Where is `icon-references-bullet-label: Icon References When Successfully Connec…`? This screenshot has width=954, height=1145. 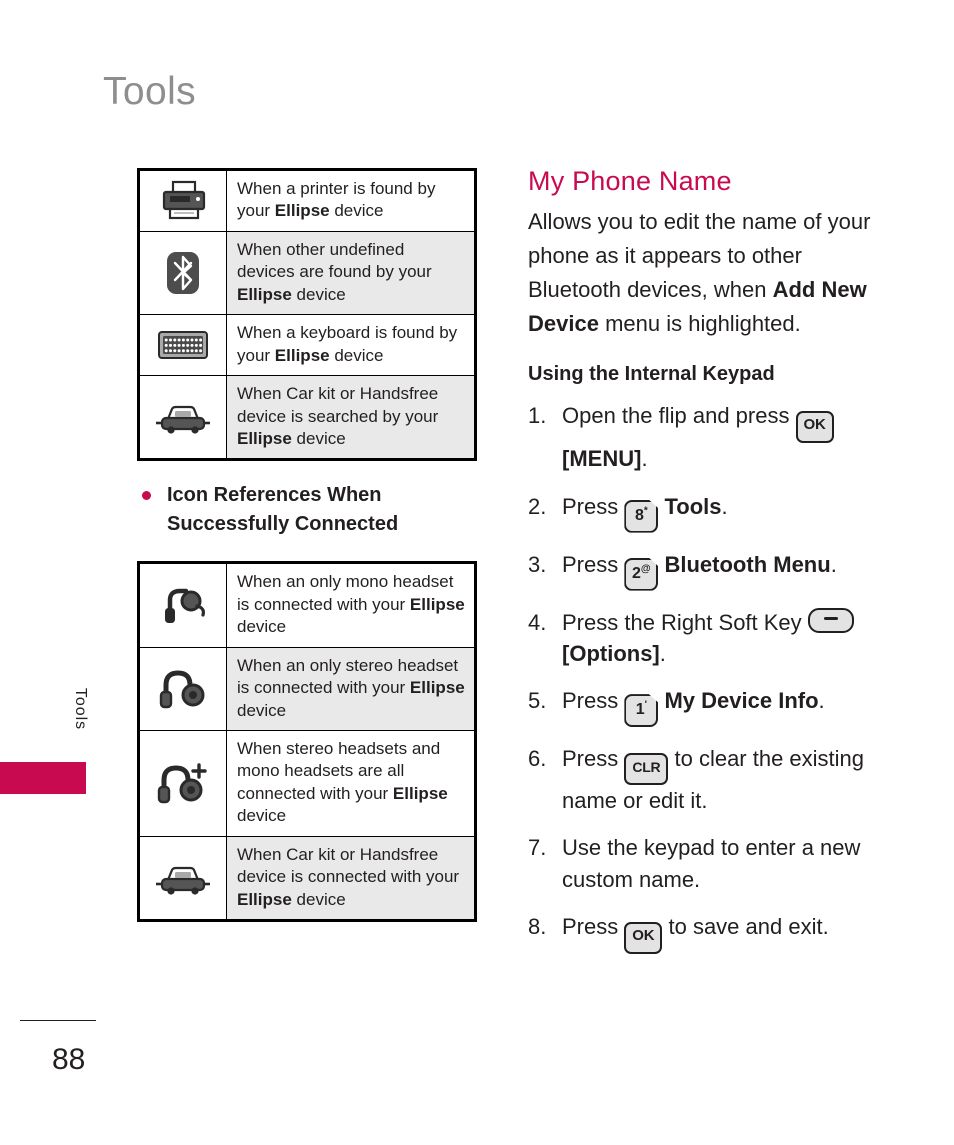 icon-references-bullet-label: Icon References When Successfully Connec… is located at coordinates (283, 510).